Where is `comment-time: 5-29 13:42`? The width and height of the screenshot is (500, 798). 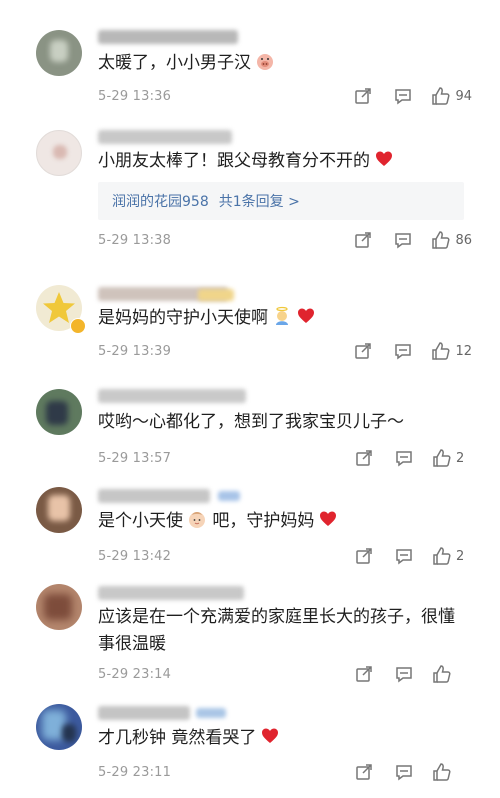 comment-time: 5-29 13:42 is located at coordinates (135, 556).